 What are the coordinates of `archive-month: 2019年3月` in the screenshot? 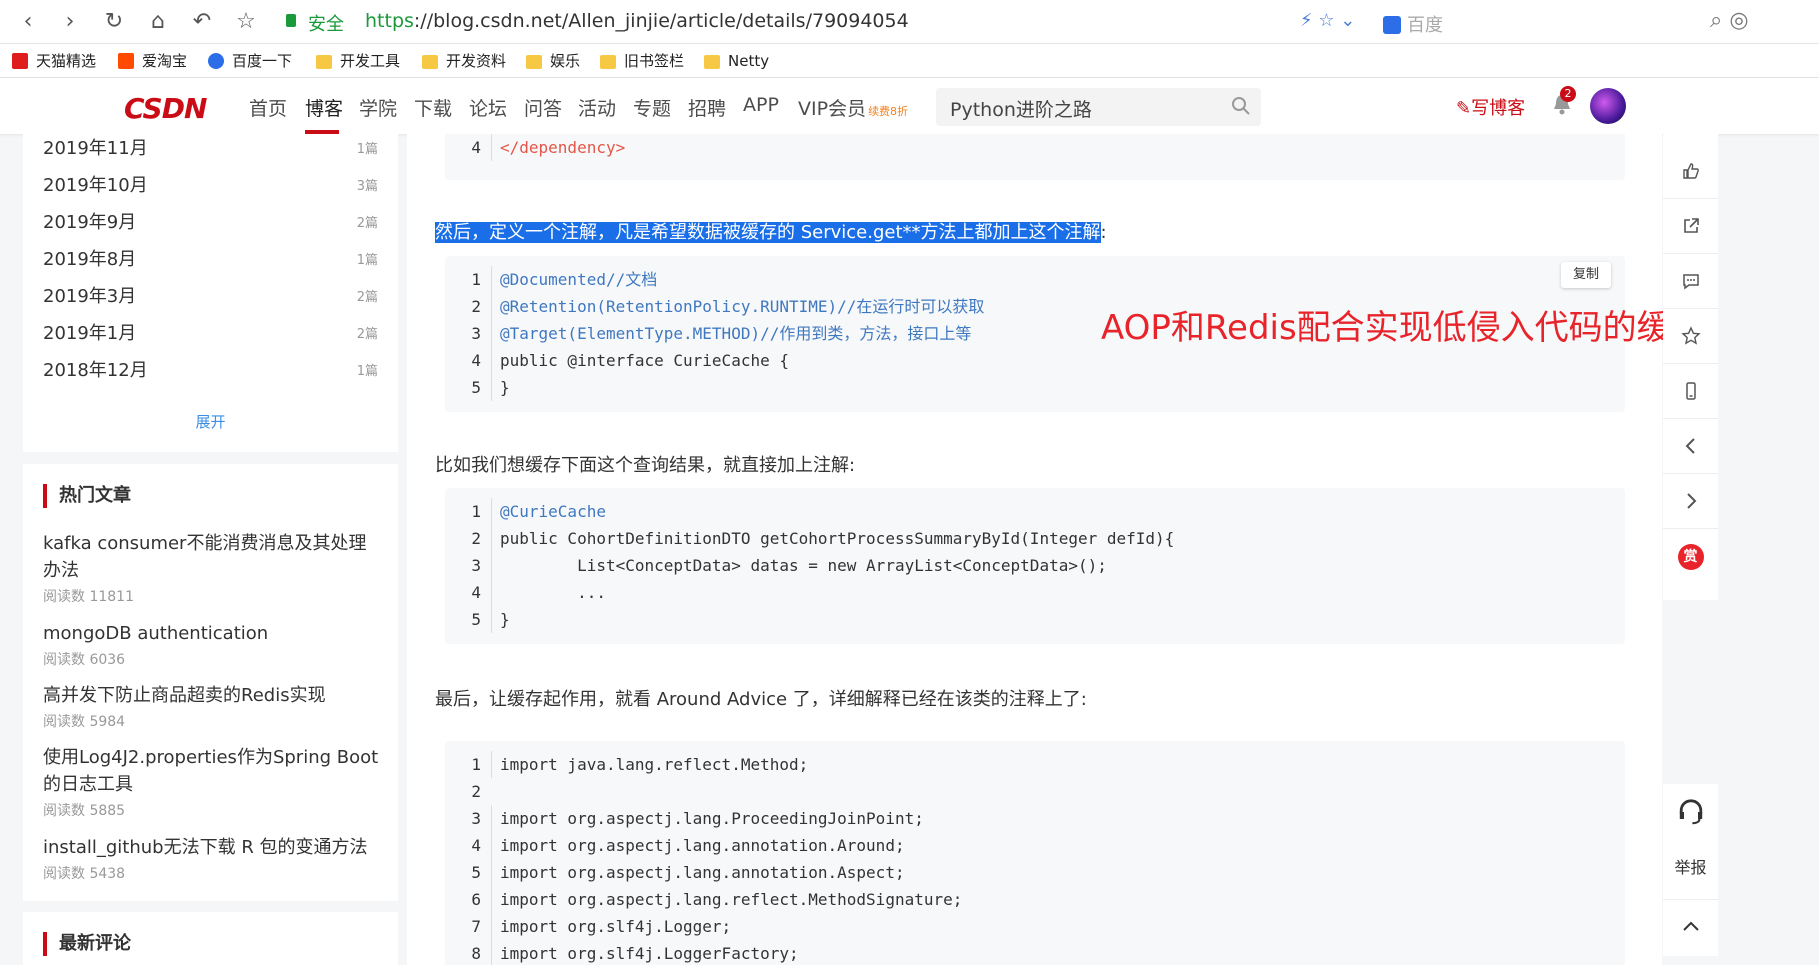 It's located at (90, 296).